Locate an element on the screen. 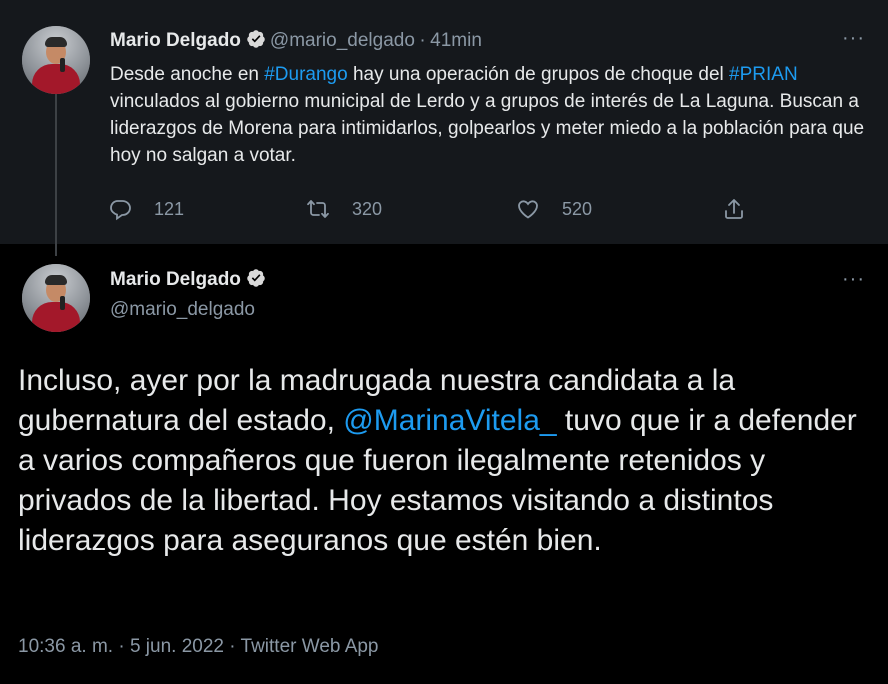 The height and width of the screenshot is (684, 888). thread-connector is located at coordinates (56, 175).